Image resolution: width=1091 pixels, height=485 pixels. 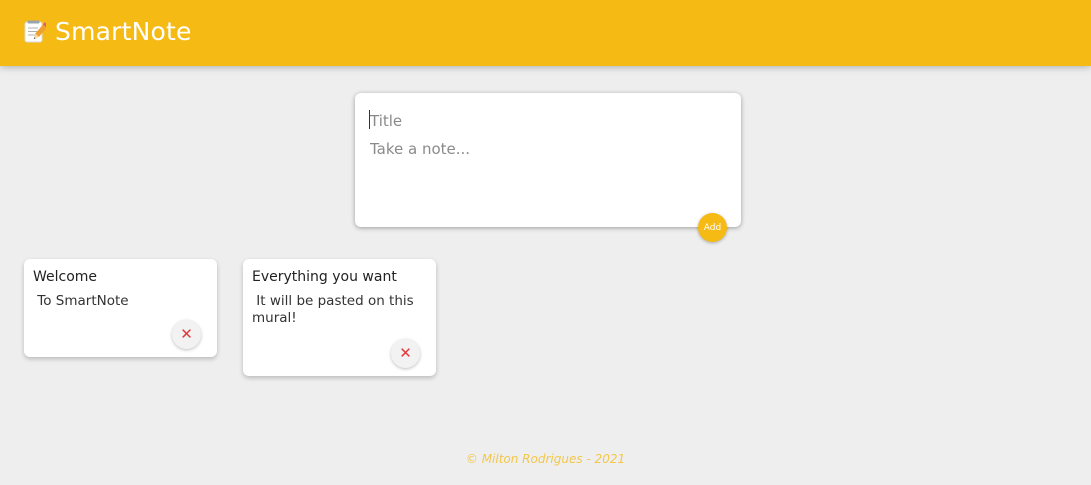 What do you see at coordinates (81, 301) in the screenshot?
I see `note-content: To SmartNote` at bounding box center [81, 301].